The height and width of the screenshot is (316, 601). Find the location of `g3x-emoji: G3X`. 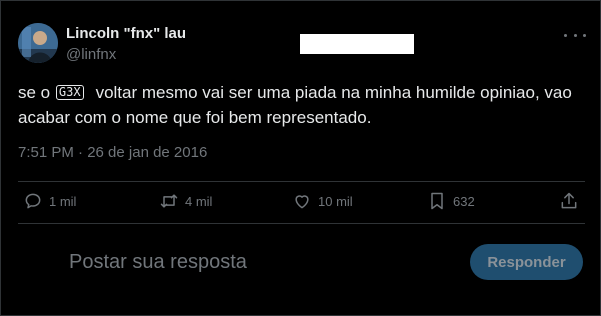

g3x-emoji: G3X is located at coordinates (69, 92).